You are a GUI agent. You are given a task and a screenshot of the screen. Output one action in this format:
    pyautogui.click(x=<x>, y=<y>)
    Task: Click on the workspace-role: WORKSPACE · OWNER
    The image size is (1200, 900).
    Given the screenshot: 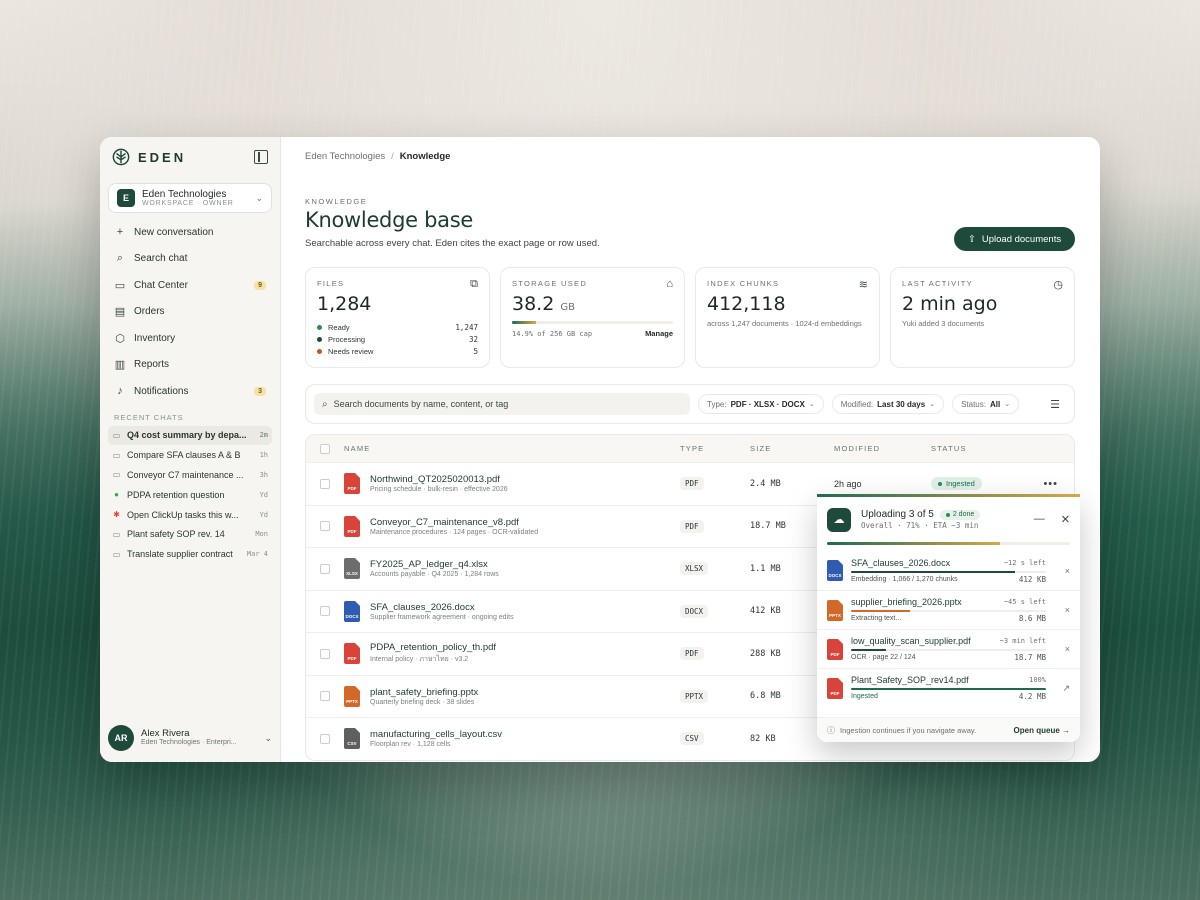 What is the action you would take?
    pyautogui.click(x=188, y=203)
    